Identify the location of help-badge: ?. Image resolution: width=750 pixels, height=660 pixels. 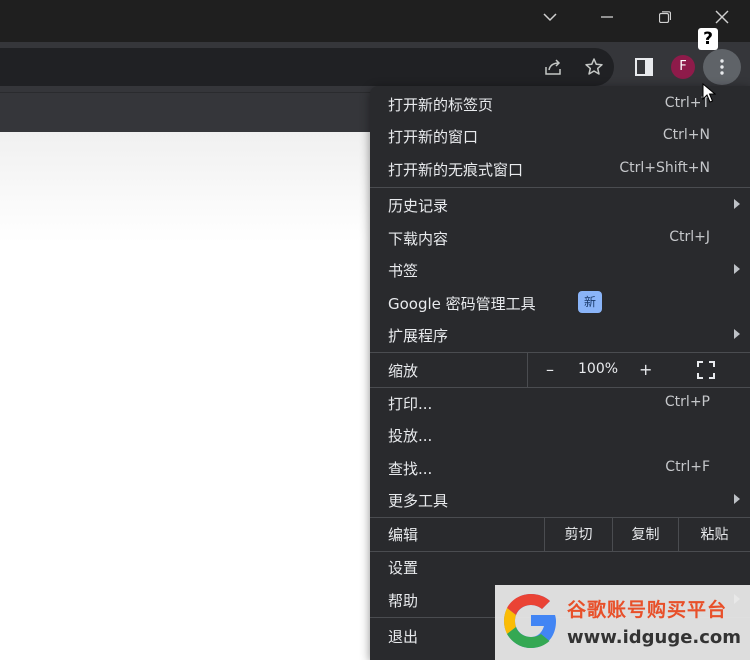
(708, 39).